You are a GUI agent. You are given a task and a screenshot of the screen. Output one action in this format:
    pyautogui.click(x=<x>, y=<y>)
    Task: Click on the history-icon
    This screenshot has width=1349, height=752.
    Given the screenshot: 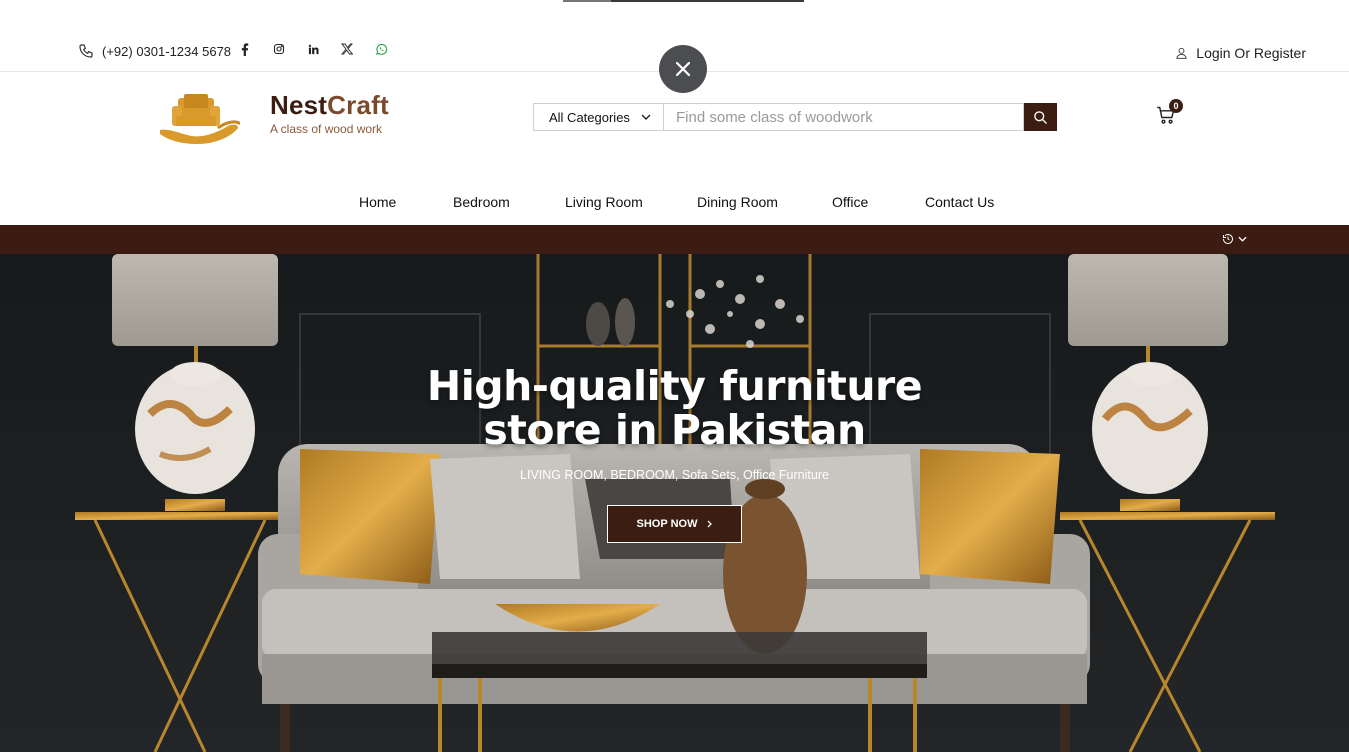 What is the action you would take?
    pyautogui.click(x=1228, y=239)
    